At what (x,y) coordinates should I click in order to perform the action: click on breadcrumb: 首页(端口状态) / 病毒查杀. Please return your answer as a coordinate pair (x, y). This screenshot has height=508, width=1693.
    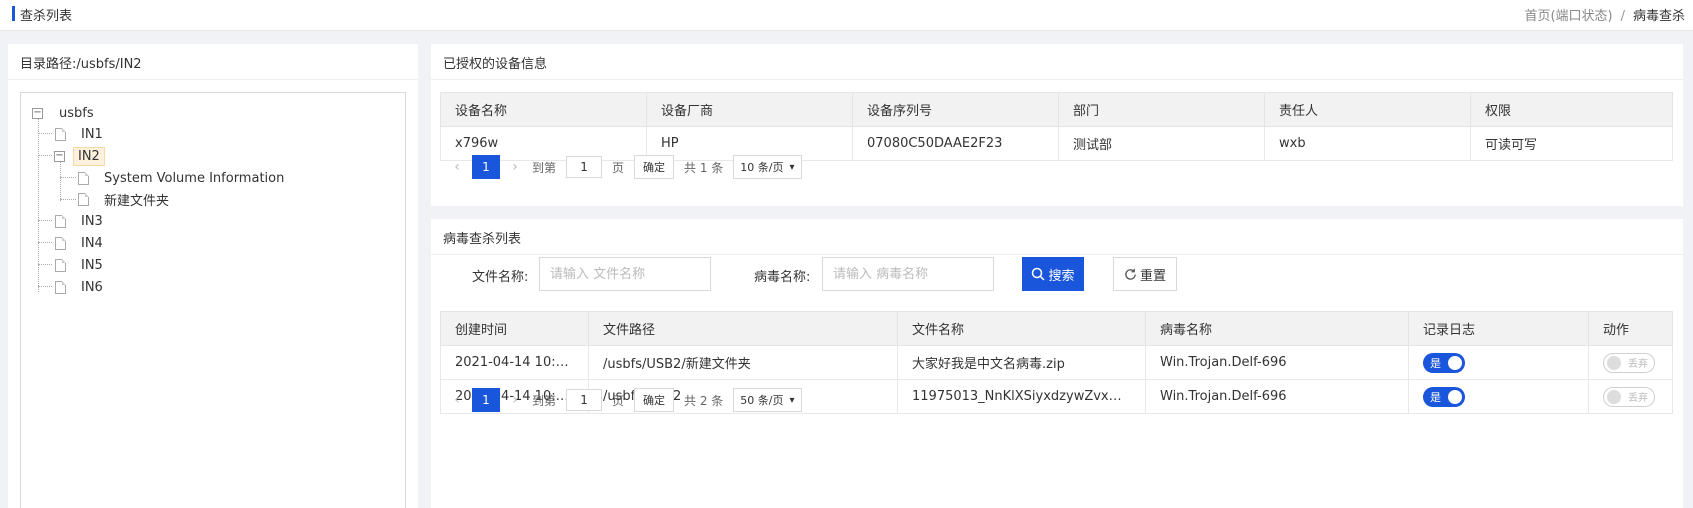
    Looking at the image, I should click on (1604, 14).